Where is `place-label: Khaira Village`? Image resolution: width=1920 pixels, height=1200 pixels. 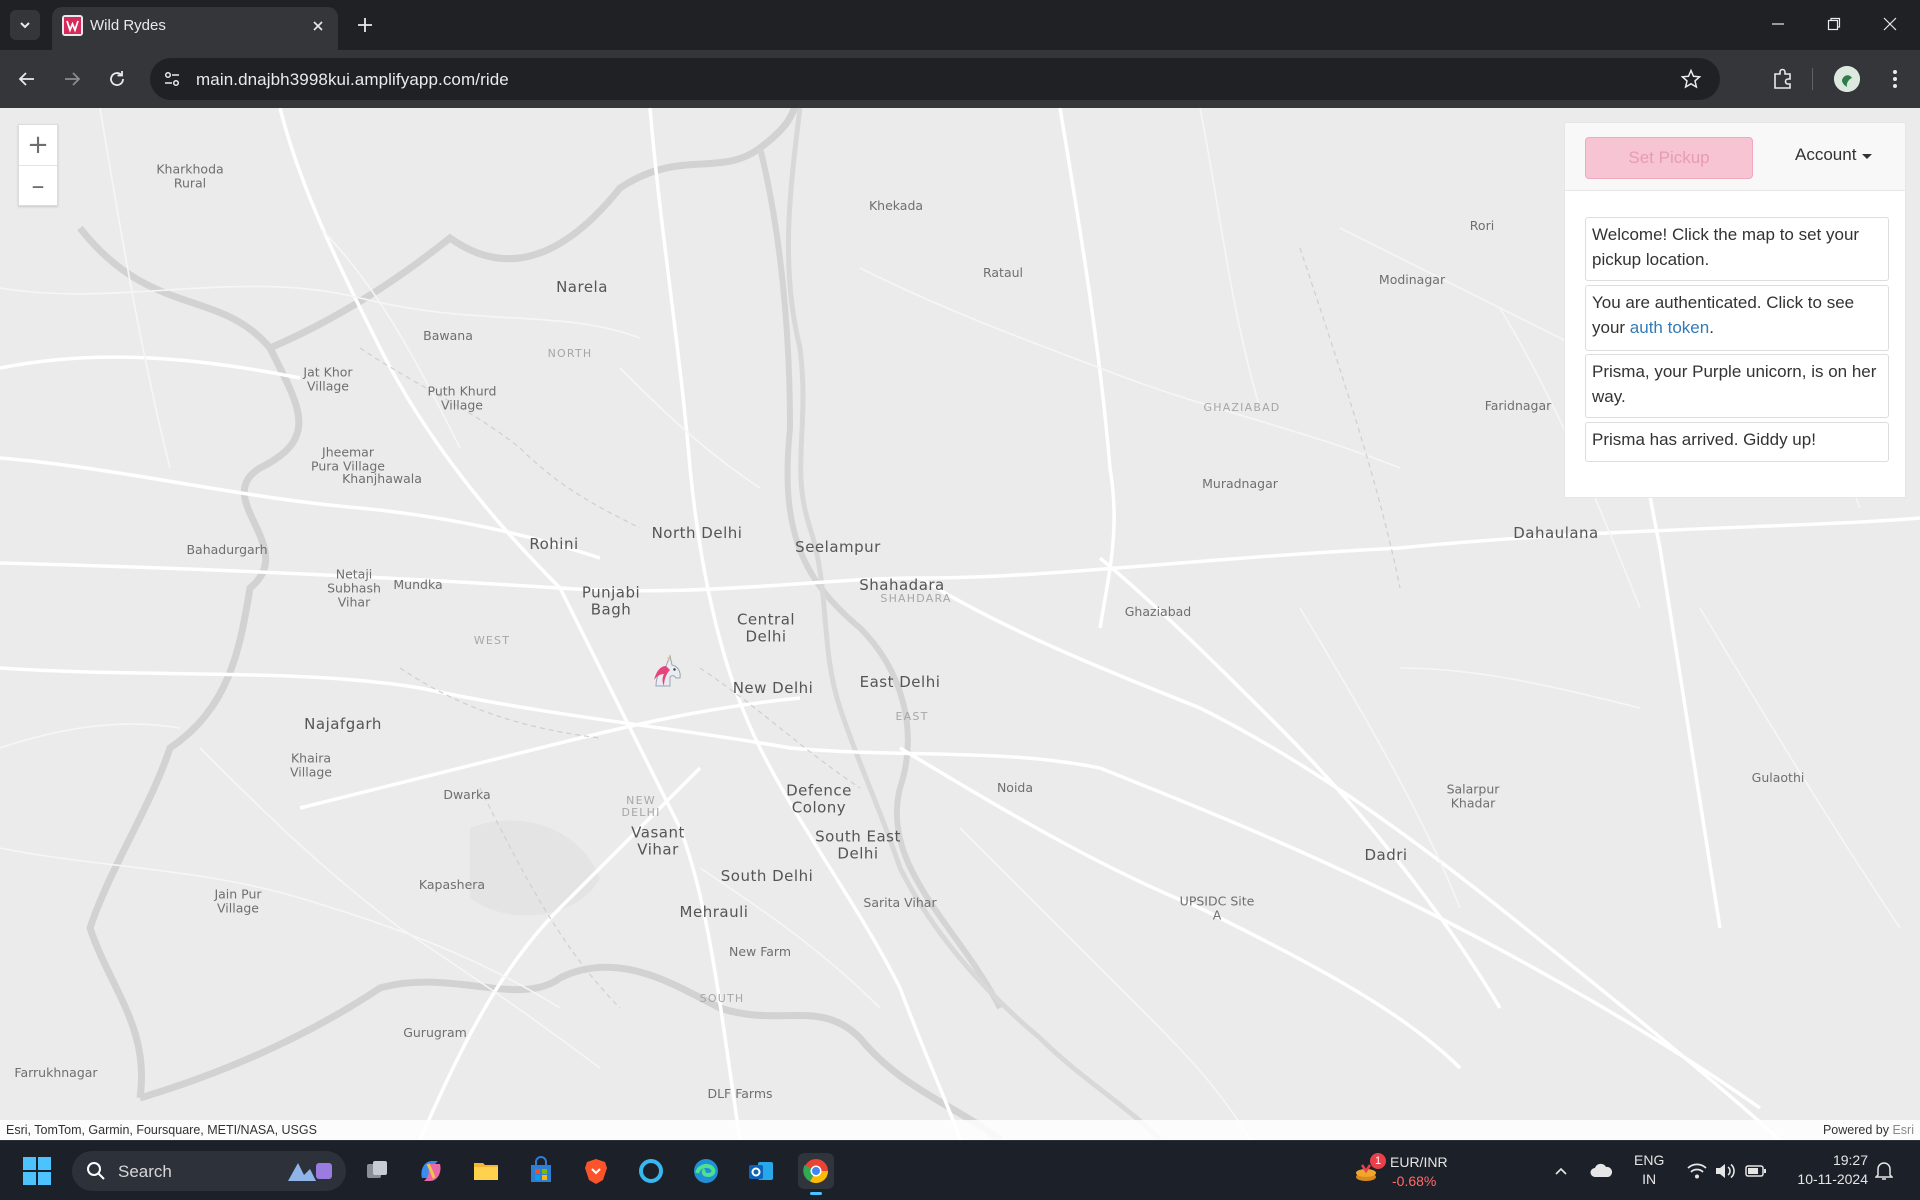 place-label: Khaira Village is located at coordinates (311, 764).